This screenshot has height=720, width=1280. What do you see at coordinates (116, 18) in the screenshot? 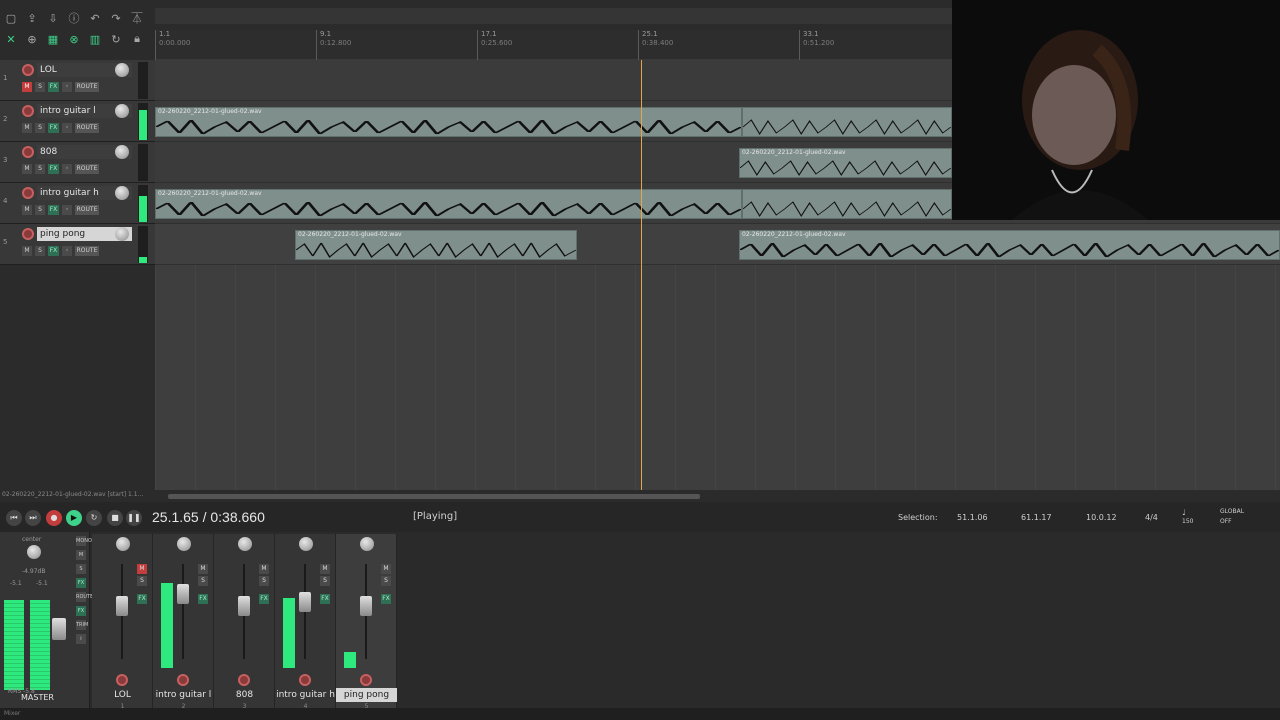
I see `redo-icon: ↷` at bounding box center [116, 18].